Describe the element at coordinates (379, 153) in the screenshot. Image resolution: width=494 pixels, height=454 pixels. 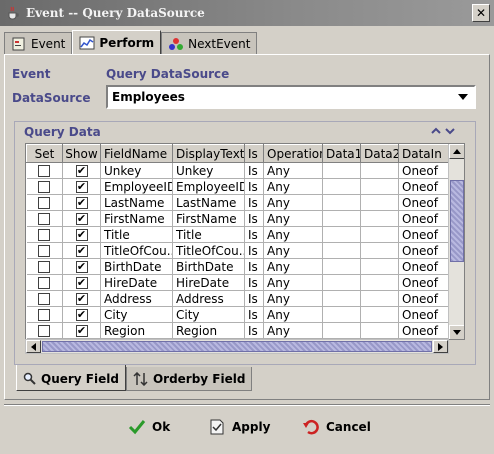
I see `column-header: Data2` at that location.